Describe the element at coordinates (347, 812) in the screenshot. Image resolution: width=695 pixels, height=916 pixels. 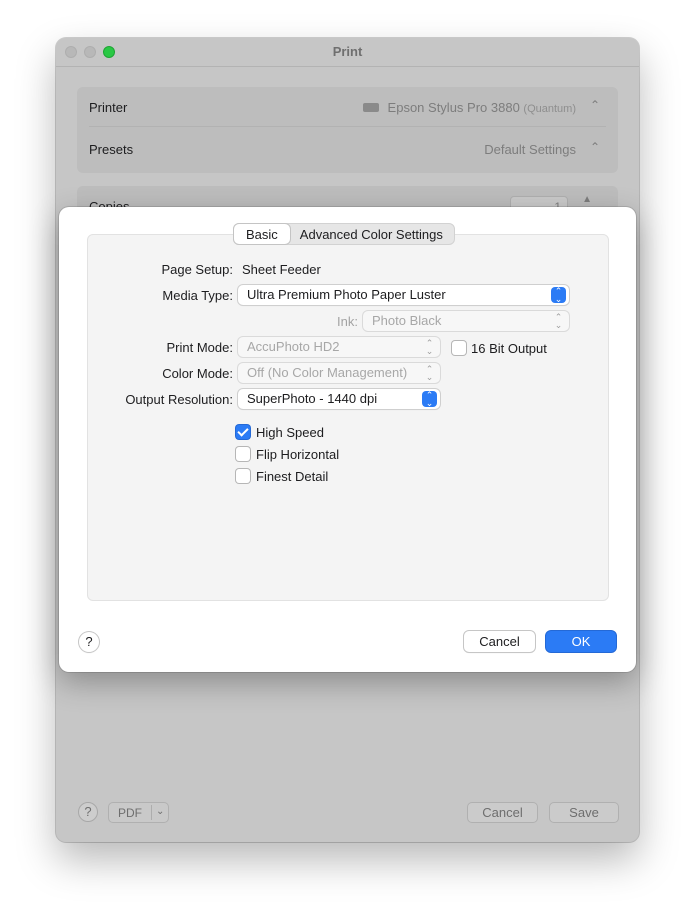
I see `window-footer: ? PDF ⌄ Cancel Save` at that location.